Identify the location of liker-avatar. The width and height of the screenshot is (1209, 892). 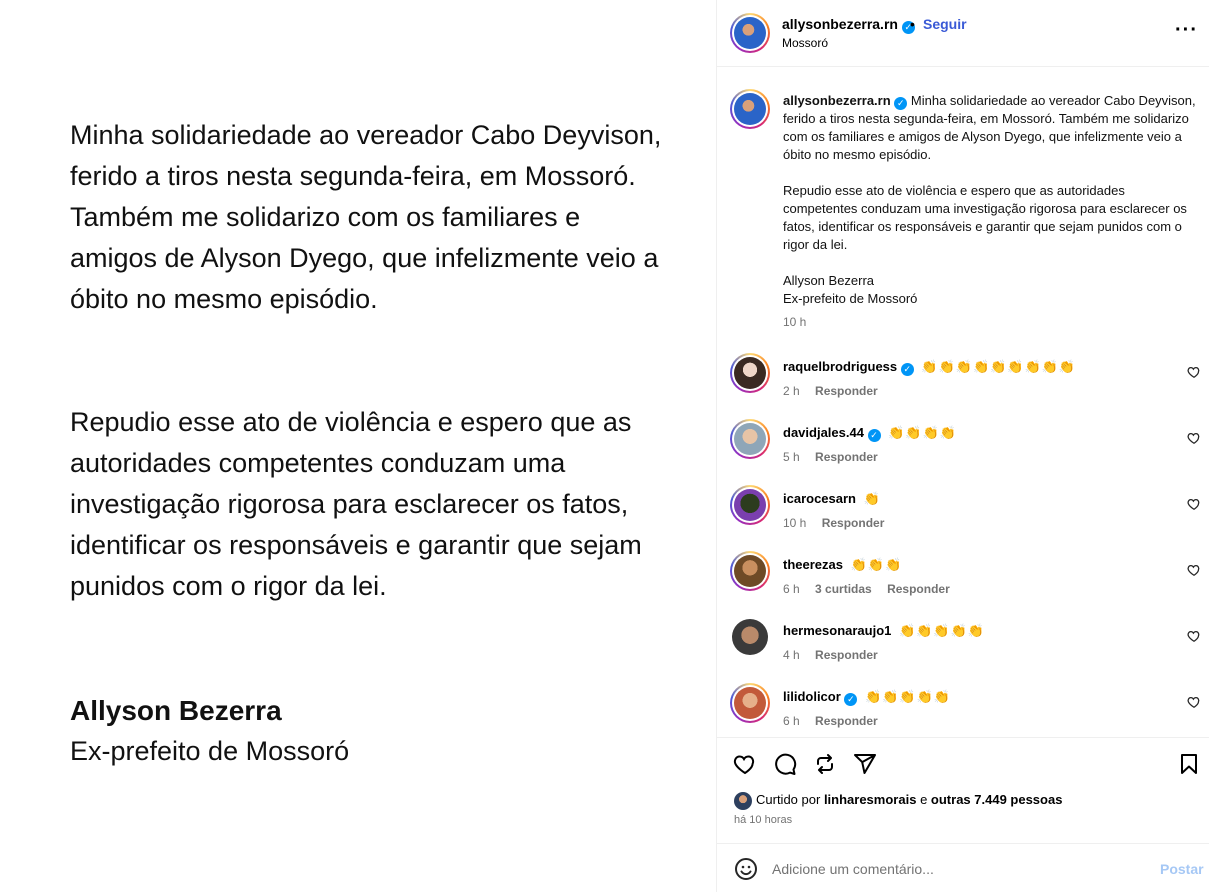
(743, 800).